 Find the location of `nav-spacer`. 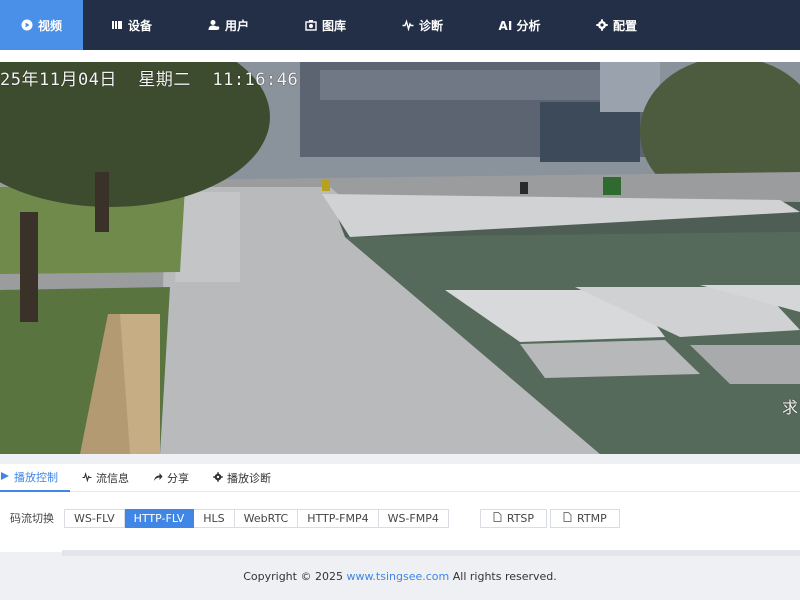

nav-spacer is located at coordinates (400, 56).